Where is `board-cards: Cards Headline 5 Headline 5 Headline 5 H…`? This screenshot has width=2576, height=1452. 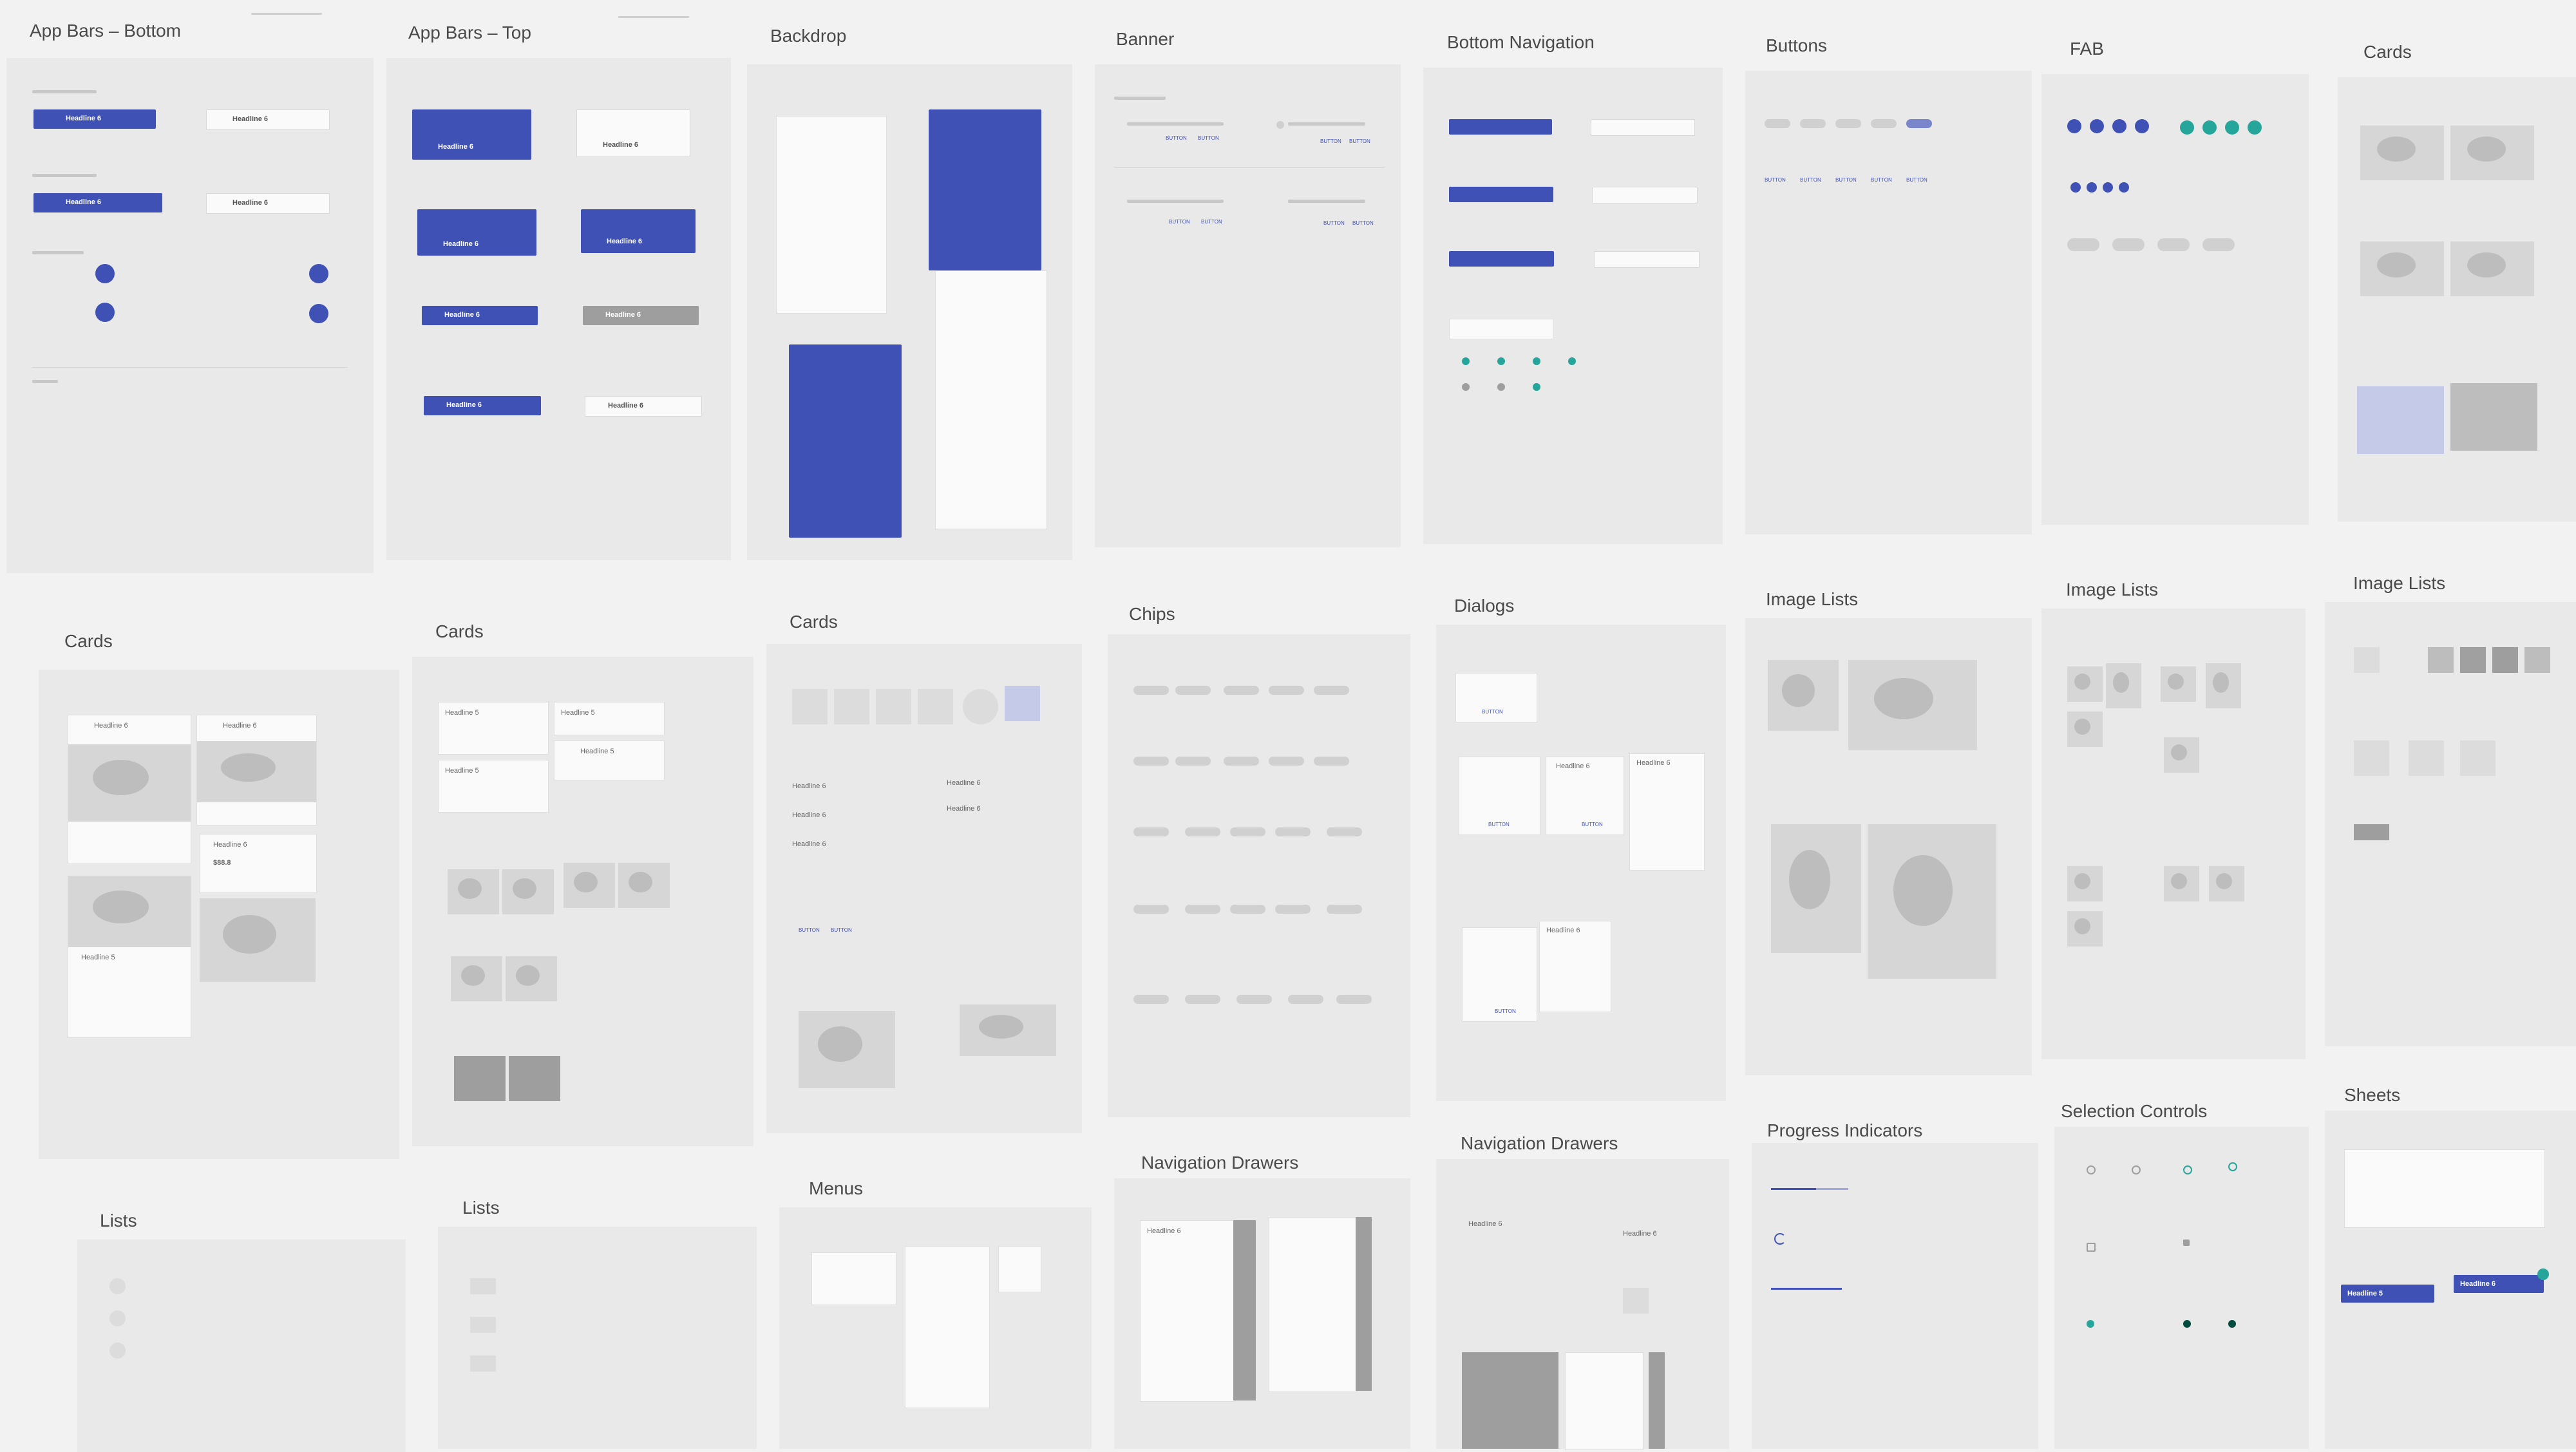 board-cards: Cards Headline 5 Headline 5 Headline 5 H… is located at coordinates (586, 885).